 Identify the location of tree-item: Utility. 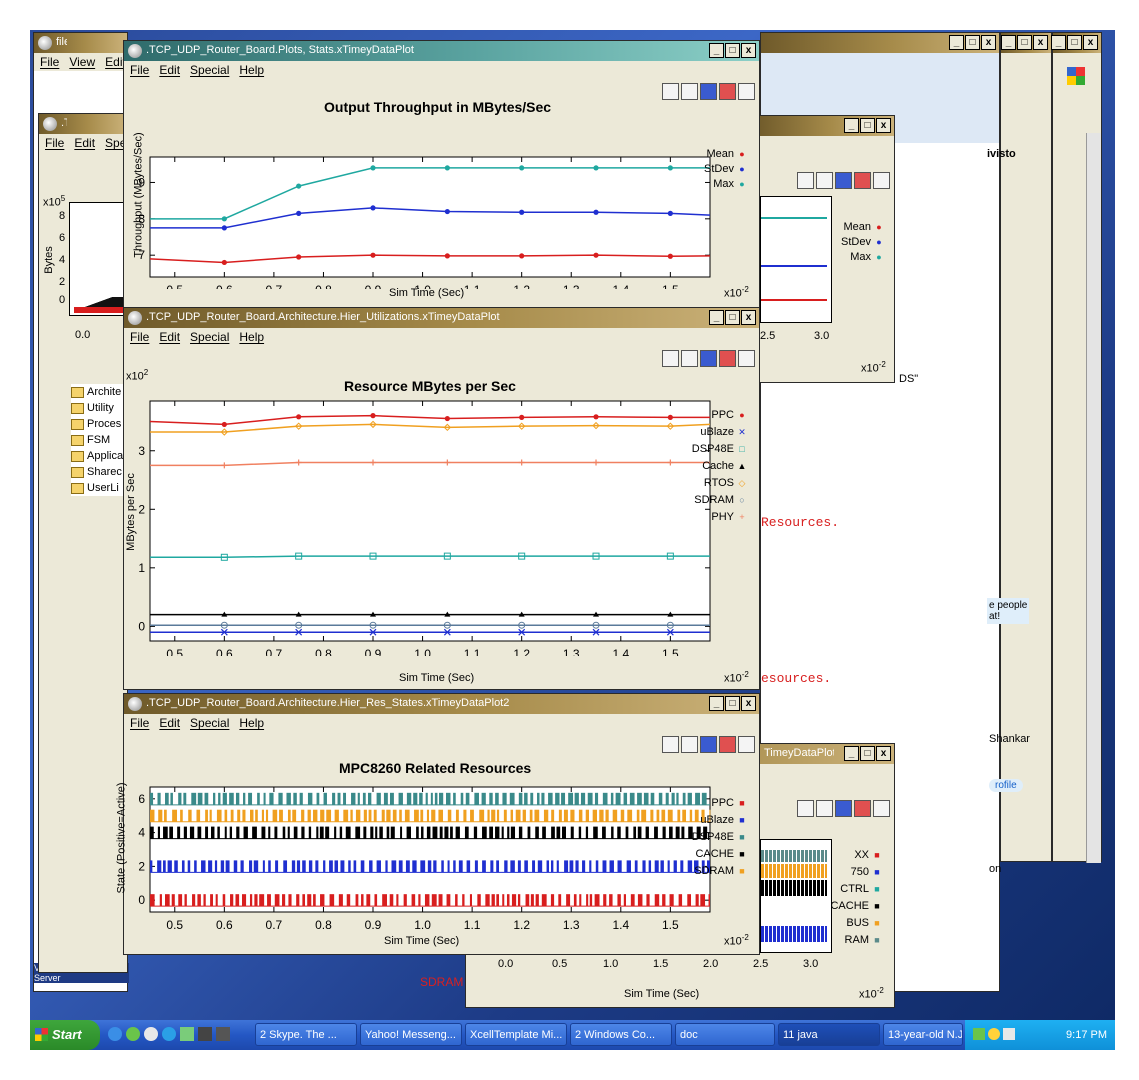
(99, 408).